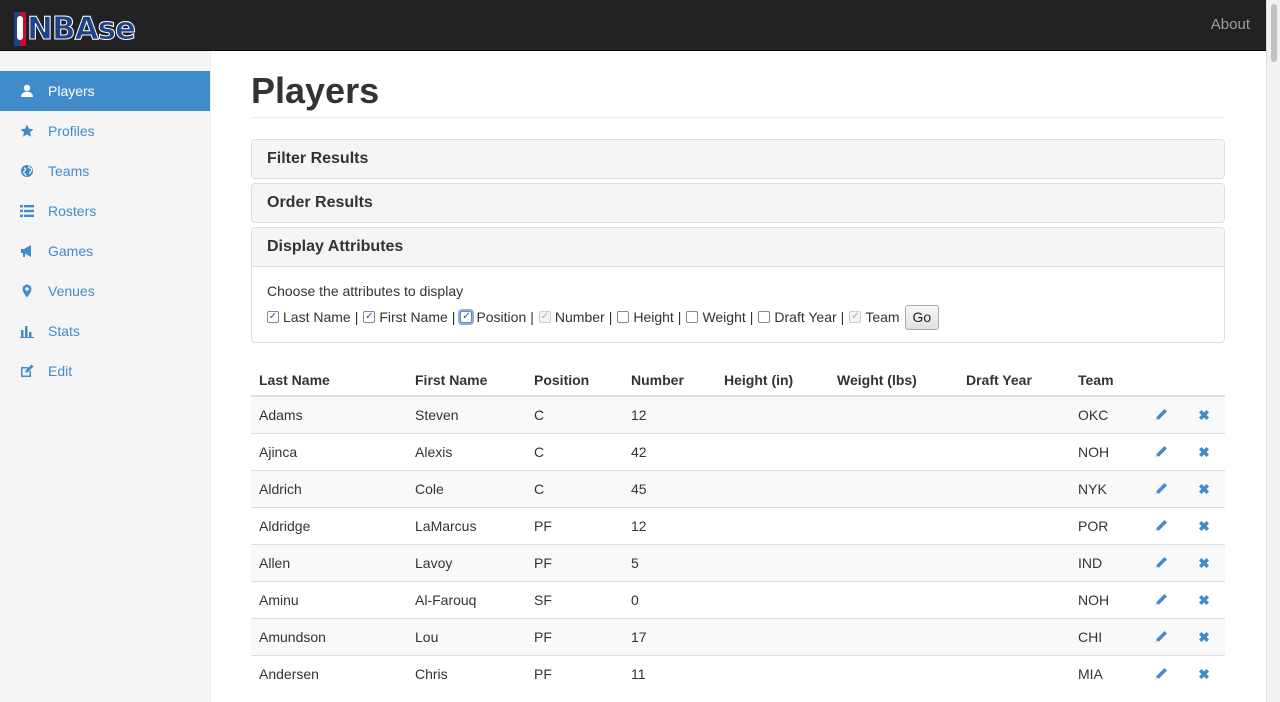 Image resolution: width=1280 pixels, height=702 pixels. What do you see at coordinates (75, 29) in the screenshot?
I see `brand-logo: NBAse` at bounding box center [75, 29].